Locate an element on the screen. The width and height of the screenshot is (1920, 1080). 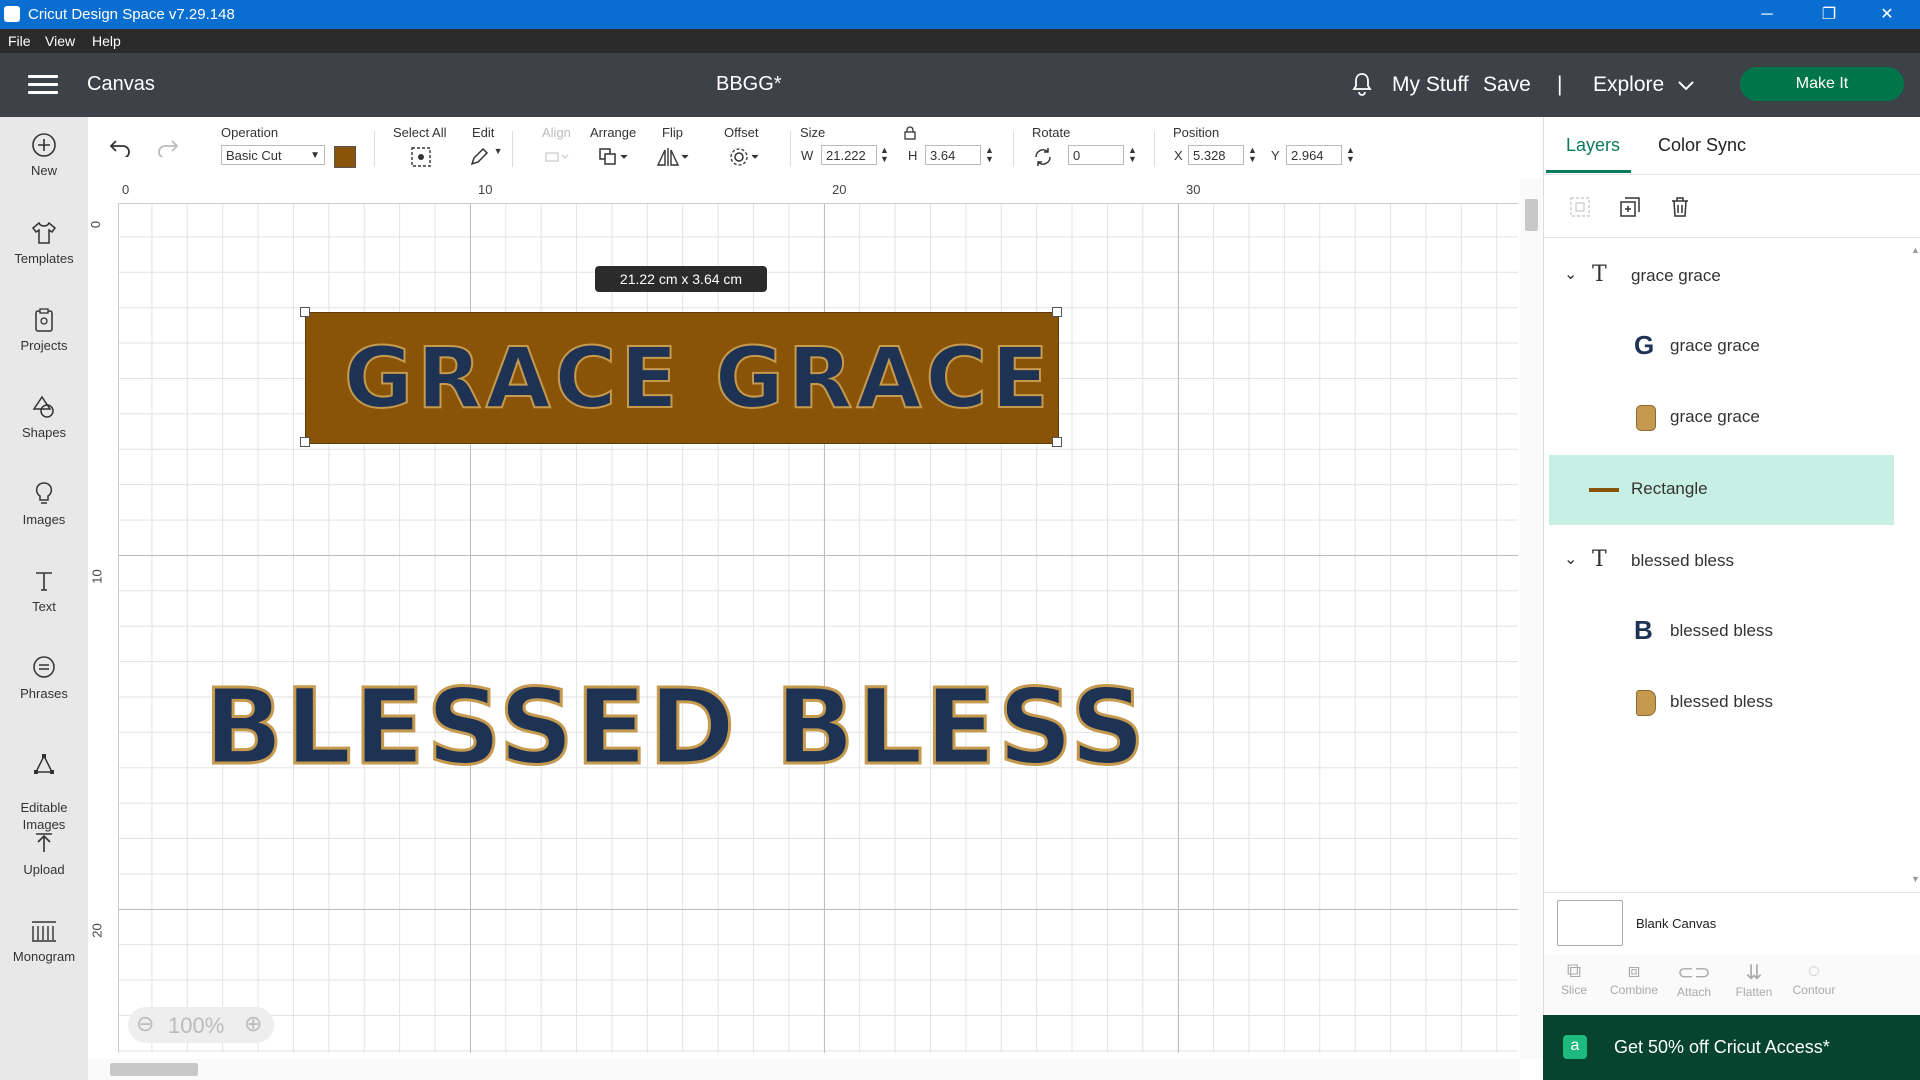
minimize-button: ─ is located at coordinates (1767, 14).